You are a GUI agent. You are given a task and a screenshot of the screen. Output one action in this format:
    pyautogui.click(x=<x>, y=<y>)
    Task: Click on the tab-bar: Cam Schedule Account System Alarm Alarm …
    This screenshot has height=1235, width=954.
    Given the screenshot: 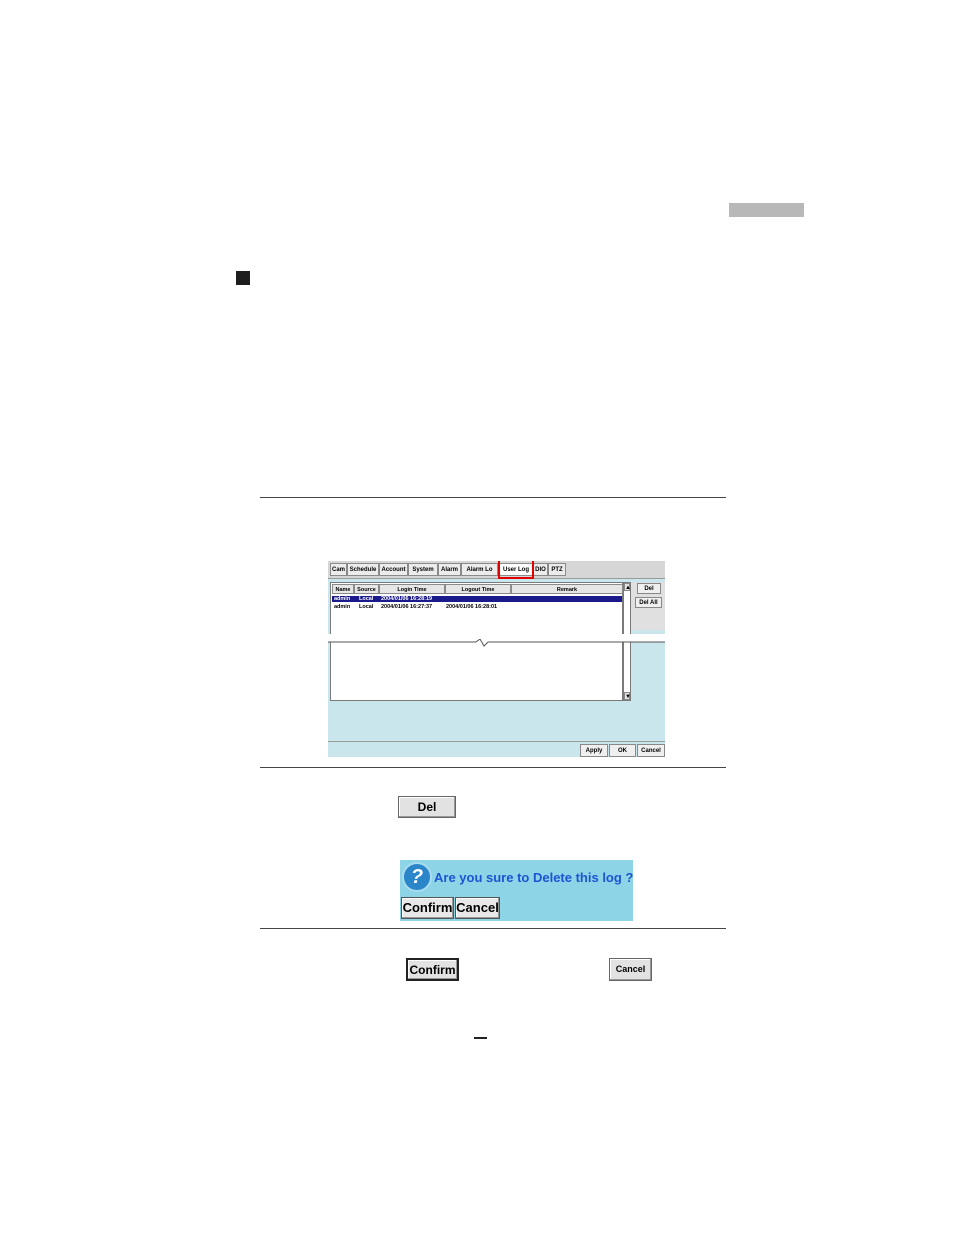 What is the action you would take?
    pyautogui.click(x=496, y=570)
    